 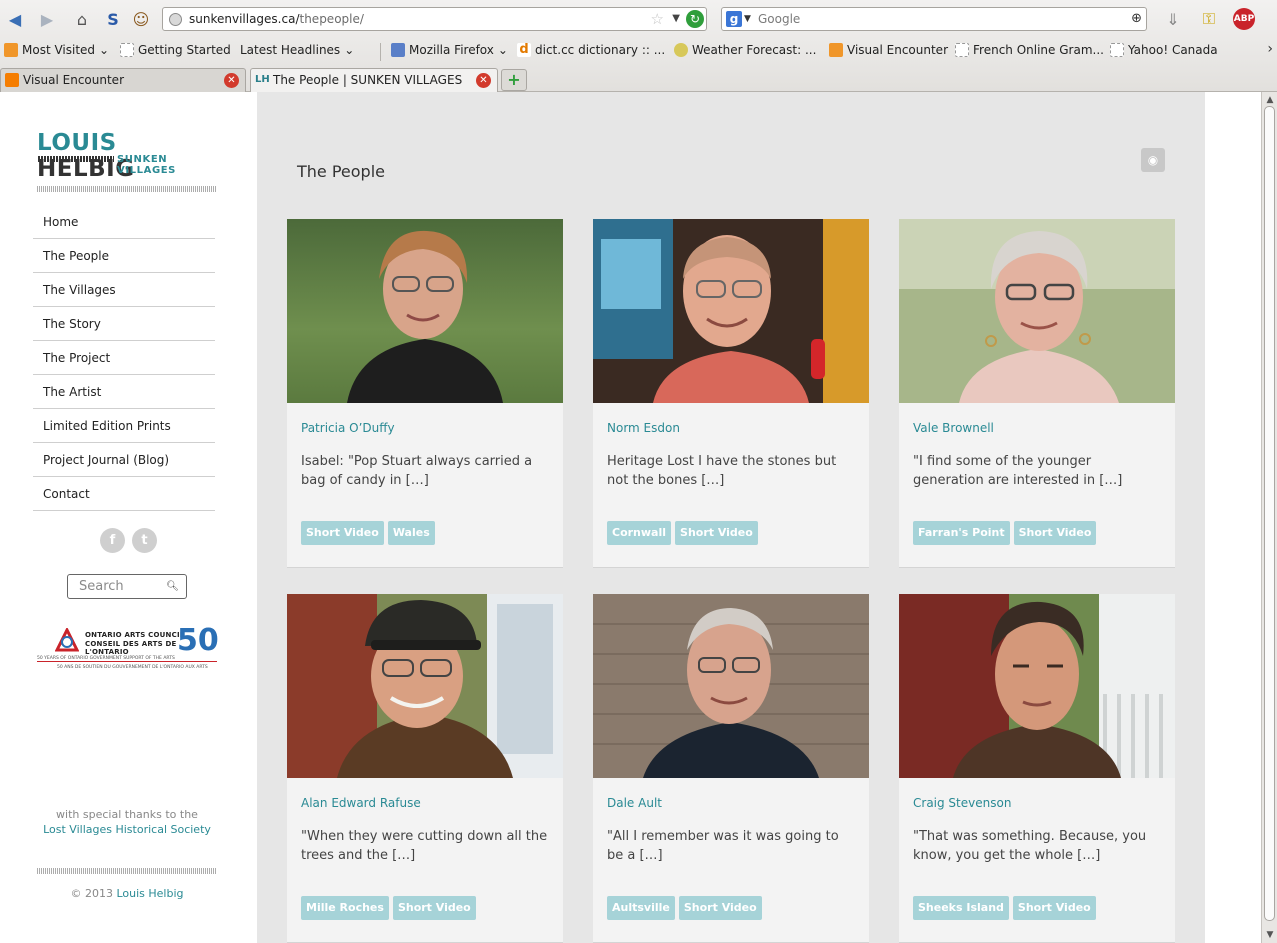 I want to click on tab-visual-encounter: Visual Encounter ✕, so click(x=123, y=80).